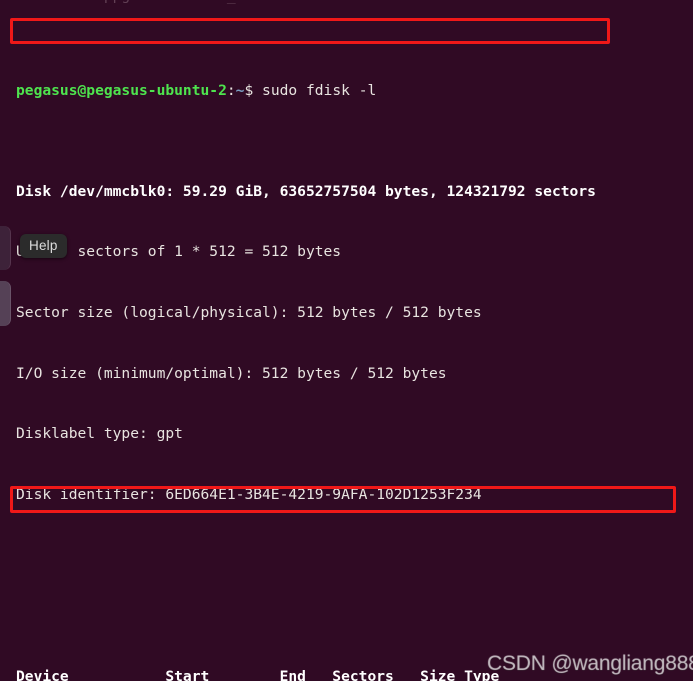 The width and height of the screenshot is (693, 681). I want to click on prompt-command: sudo fdisk -l, so click(315, 90).